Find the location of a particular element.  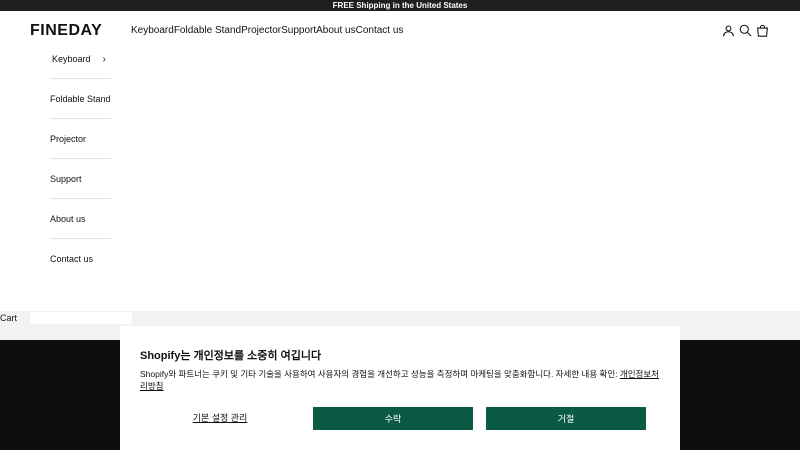

header-icons is located at coordinates (745, 30).